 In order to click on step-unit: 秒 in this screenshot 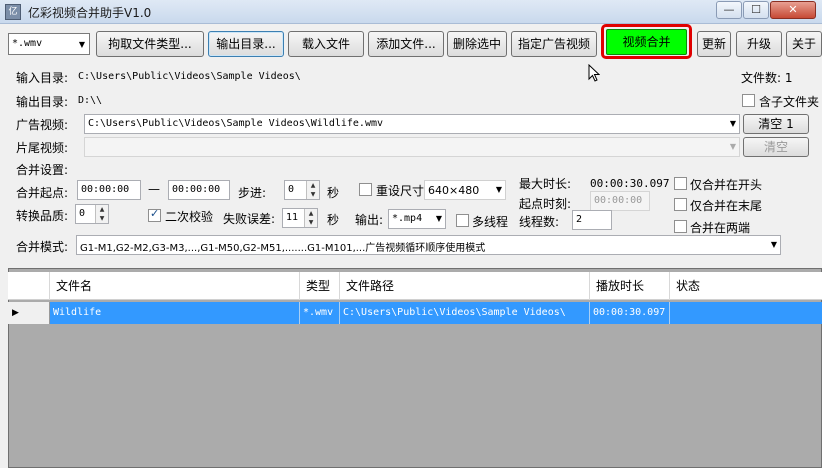, I will do `click(333, 193)`.